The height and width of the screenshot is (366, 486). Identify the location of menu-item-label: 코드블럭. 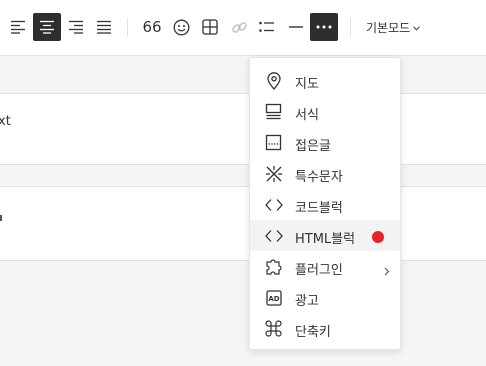
(319, 208).